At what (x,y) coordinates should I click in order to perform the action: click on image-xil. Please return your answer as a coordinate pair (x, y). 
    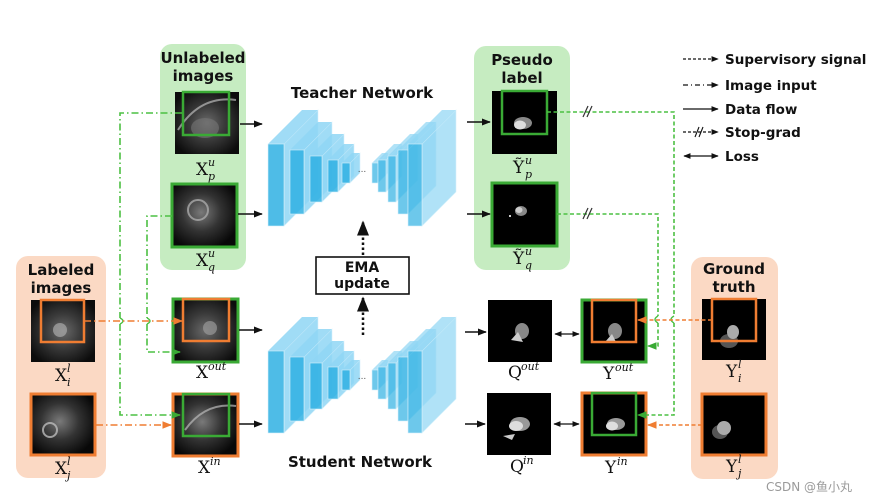
    Looking at the image, I should click on (63, 330).